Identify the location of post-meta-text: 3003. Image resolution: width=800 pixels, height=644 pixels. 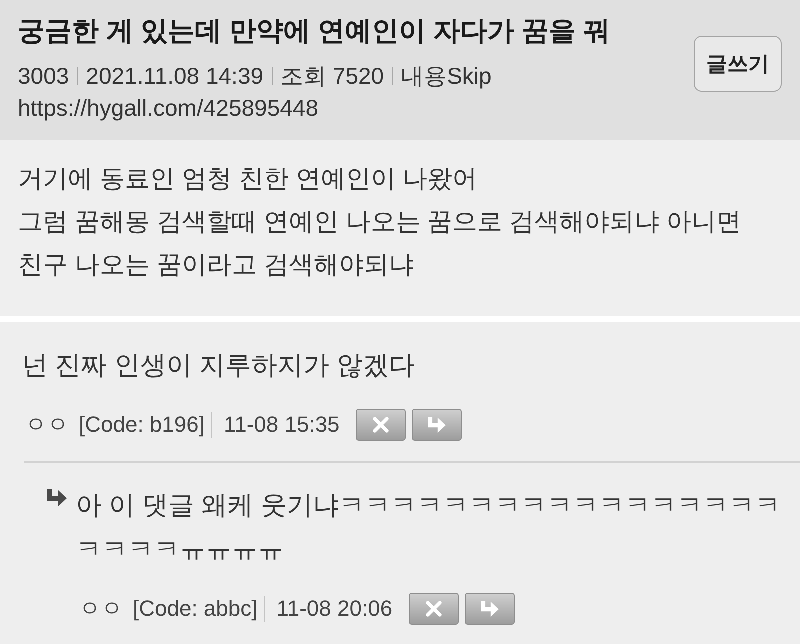
(44, 76).